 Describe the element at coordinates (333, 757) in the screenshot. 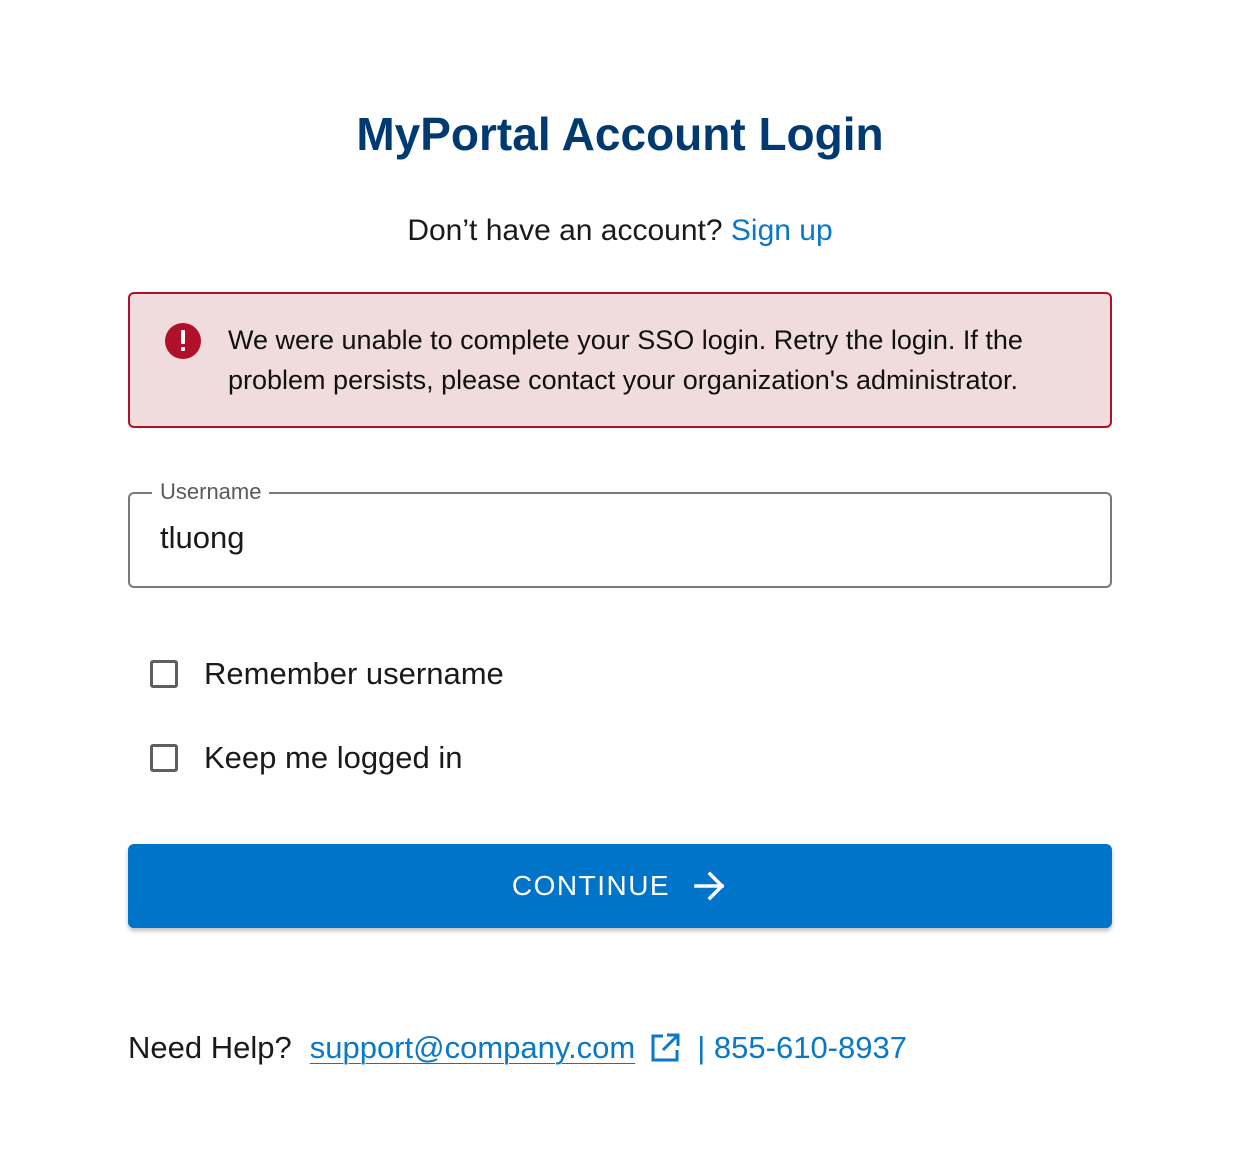

I see `keep-logged-in-label: Keep me logged in` at that location.